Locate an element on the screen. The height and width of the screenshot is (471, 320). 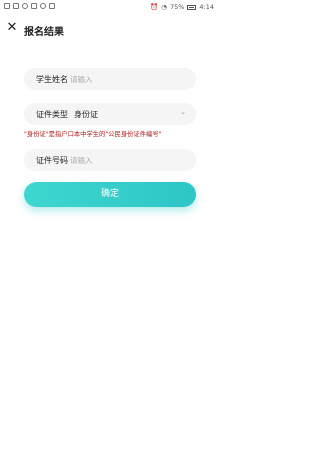
system-status: ⏰ ◔ 75% 4:14 is located at coordinates (182, 7).